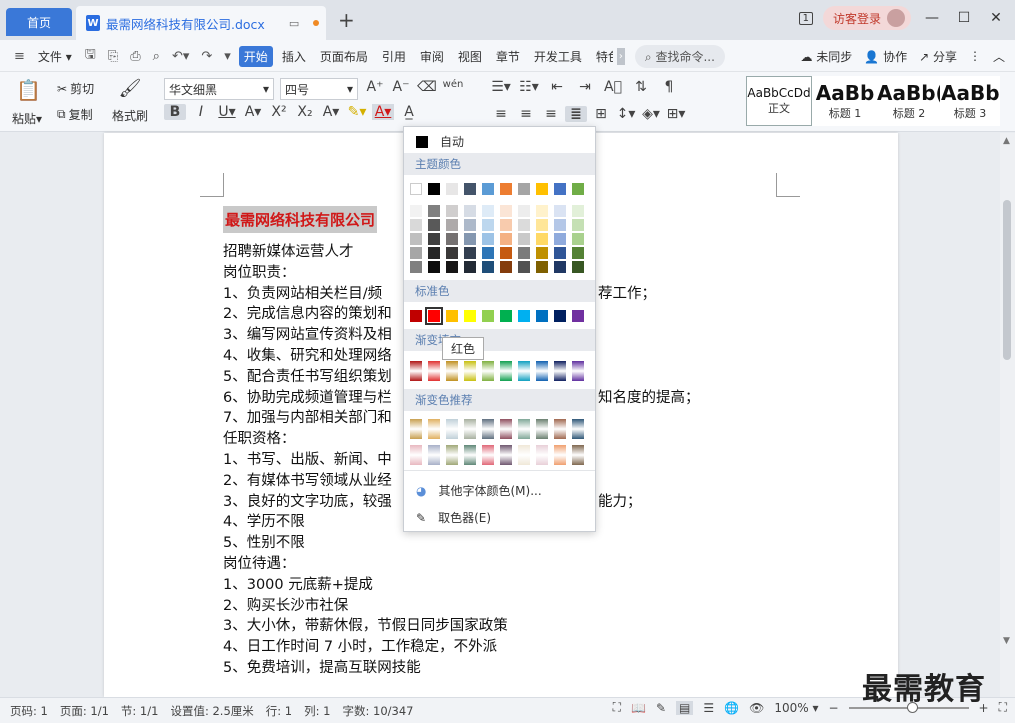 This screenshot has height=723, width=1015. What do you see at coordinates (307, 458) in the screenshot?
I see `doc-line: 1、书写、出版、新闻、中` at bounding box center [307, 458].